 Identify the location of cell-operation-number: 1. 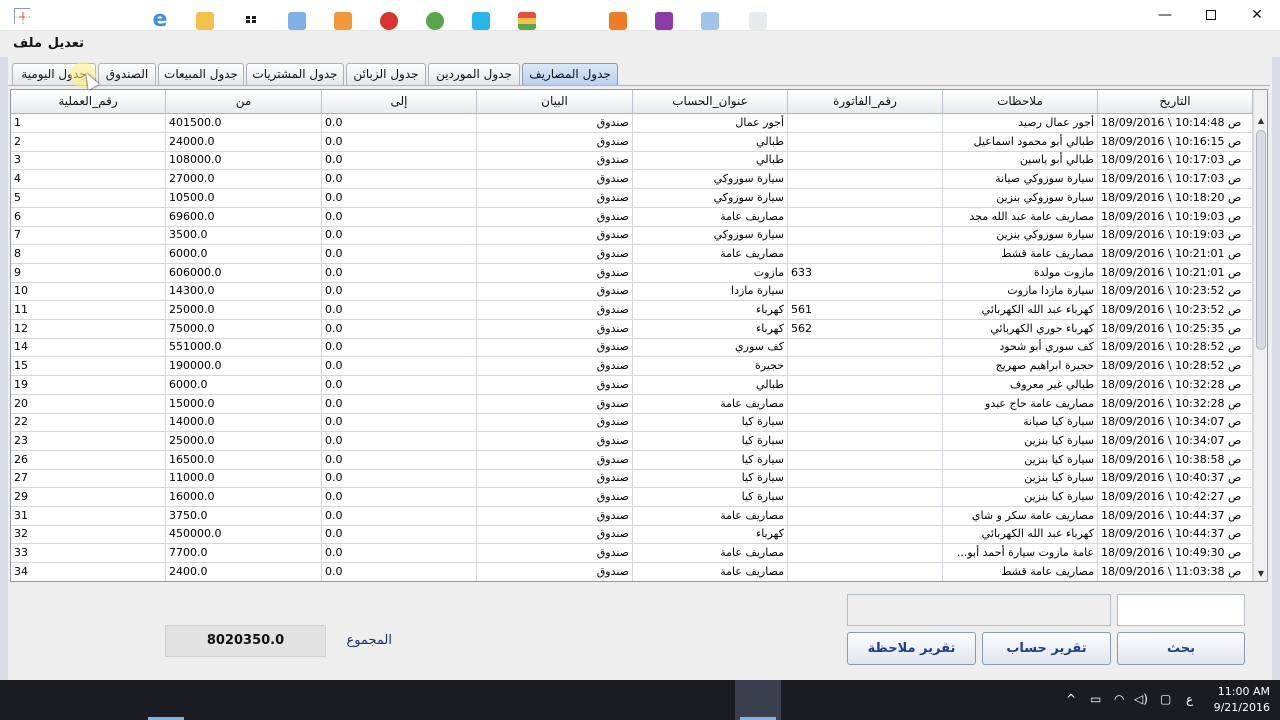
(88, 123).